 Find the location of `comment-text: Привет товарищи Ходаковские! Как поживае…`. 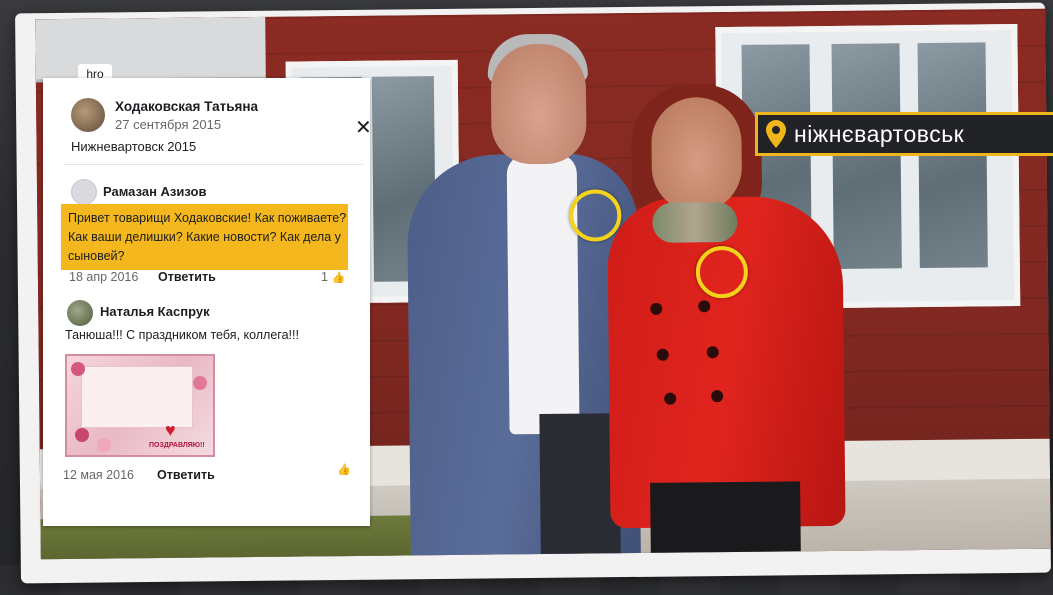

comment-text: Привет товарищи Ходаковские! Как поживае… is located at coordinates (207, 237).